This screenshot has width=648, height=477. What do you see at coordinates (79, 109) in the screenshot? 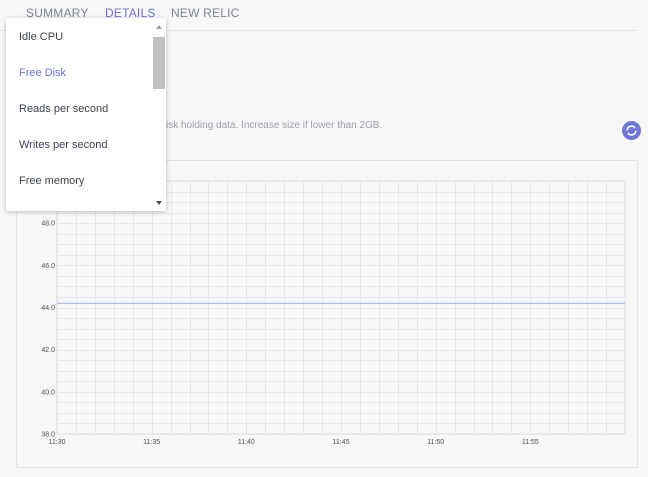
I see `dropdown-item-reads-per-second: Reads per second` at bounding box center [79, 109].